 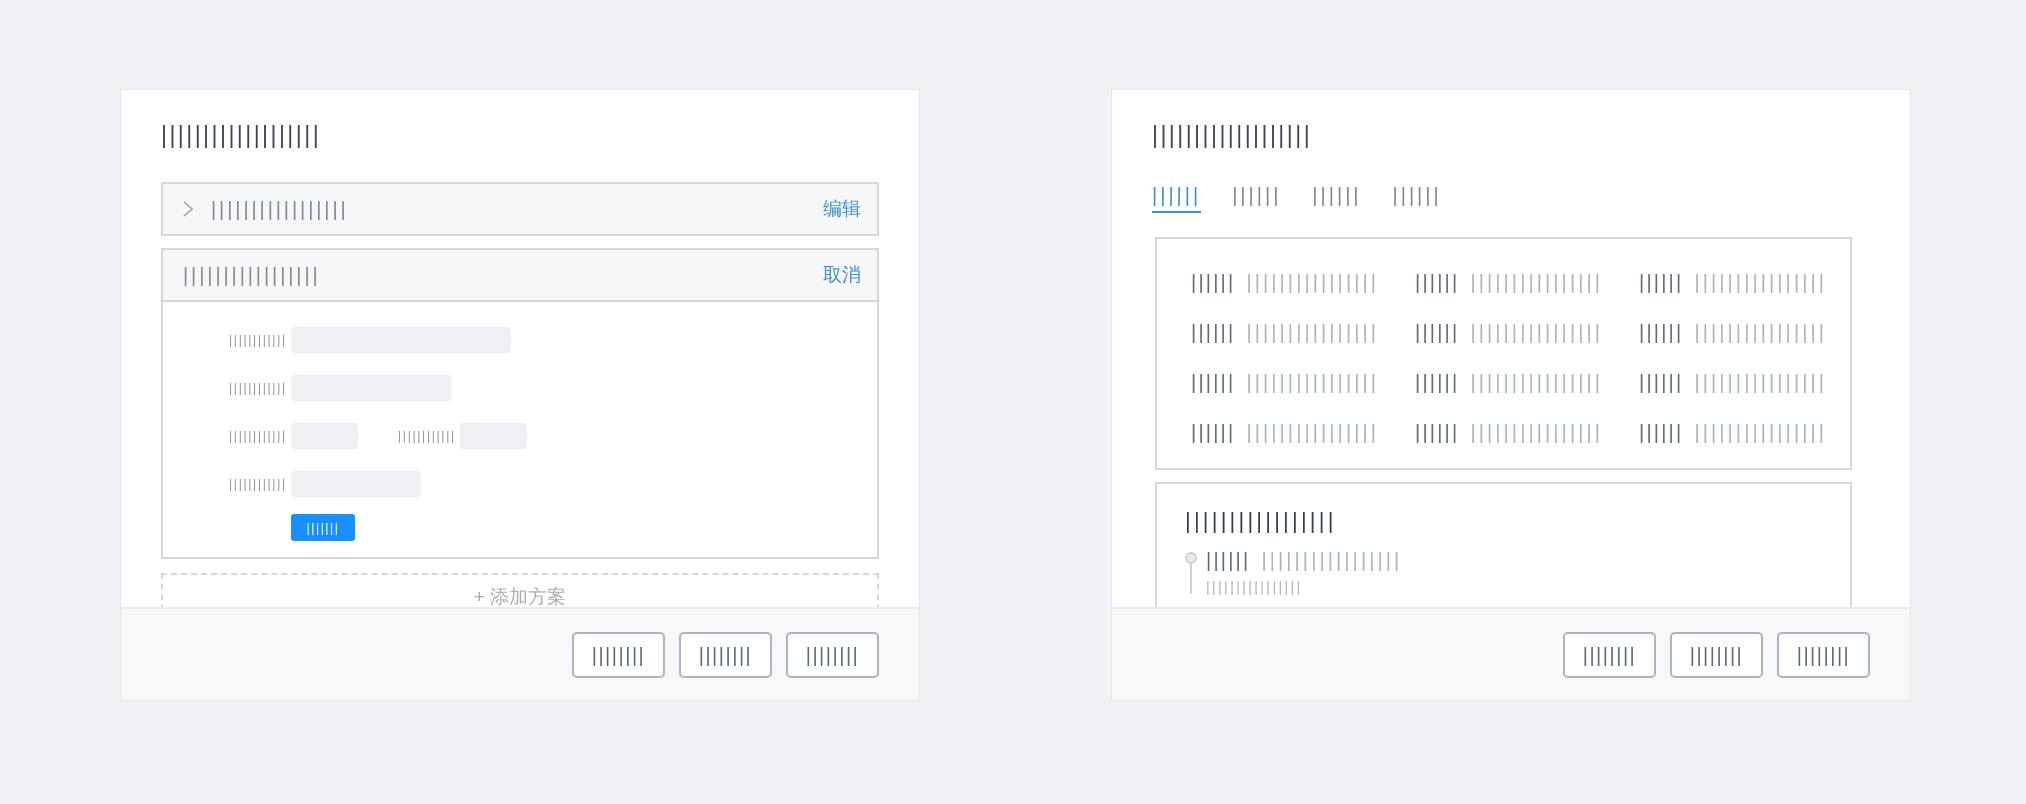 What do you see at coordinates (842, 209) in the screenshot?
I see `panel-action-link: 编辑` at bounding box center [842, 209].